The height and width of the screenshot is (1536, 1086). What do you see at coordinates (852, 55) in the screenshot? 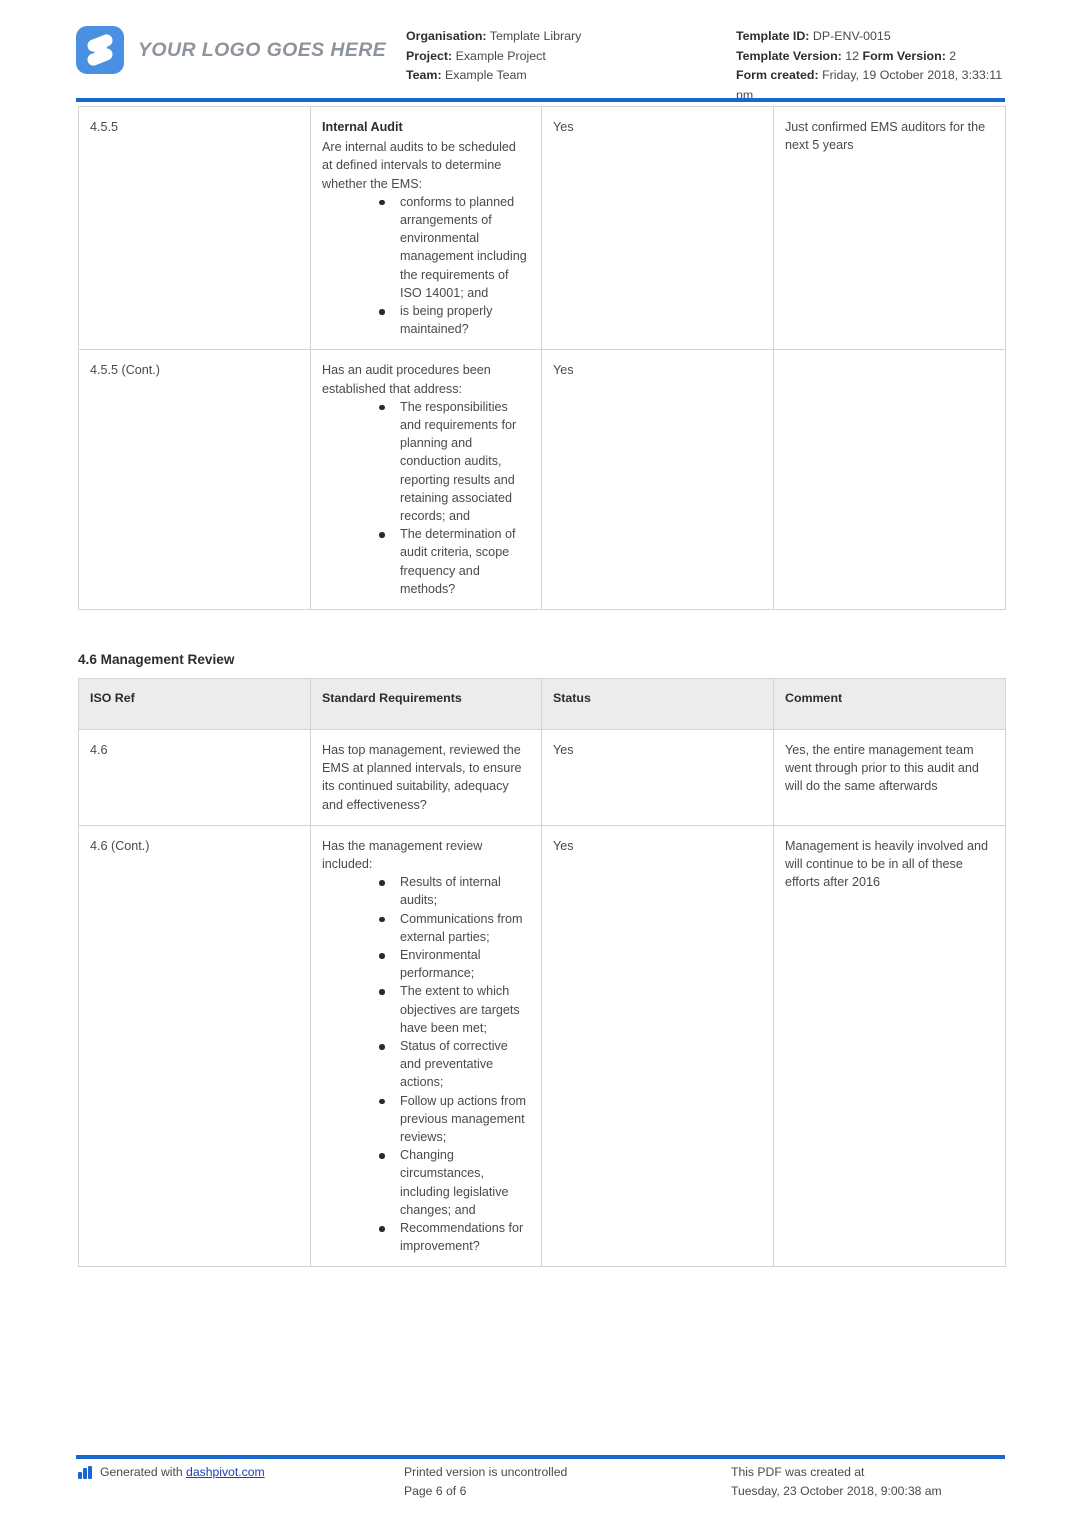
I see `meta-template-version-value: 12` at bounding box center [852, 55].